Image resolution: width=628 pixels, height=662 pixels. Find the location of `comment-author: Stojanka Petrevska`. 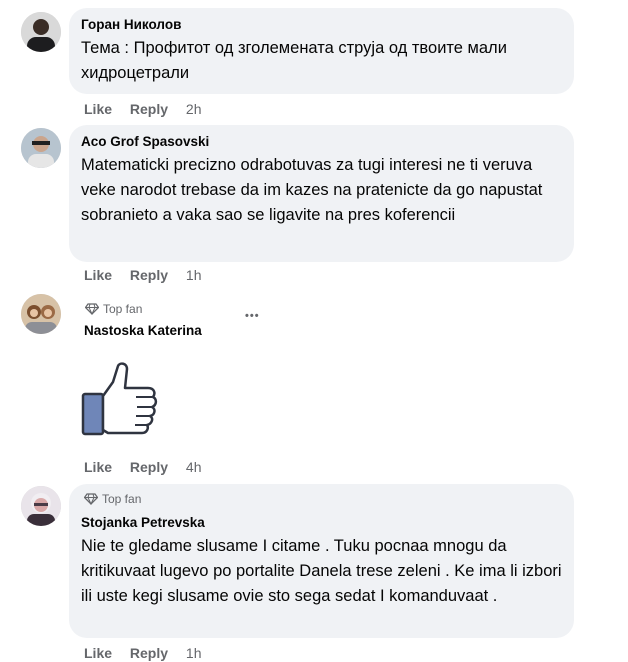

comment-author: Stojanka Petrevska is located at coordinates (321, 523).